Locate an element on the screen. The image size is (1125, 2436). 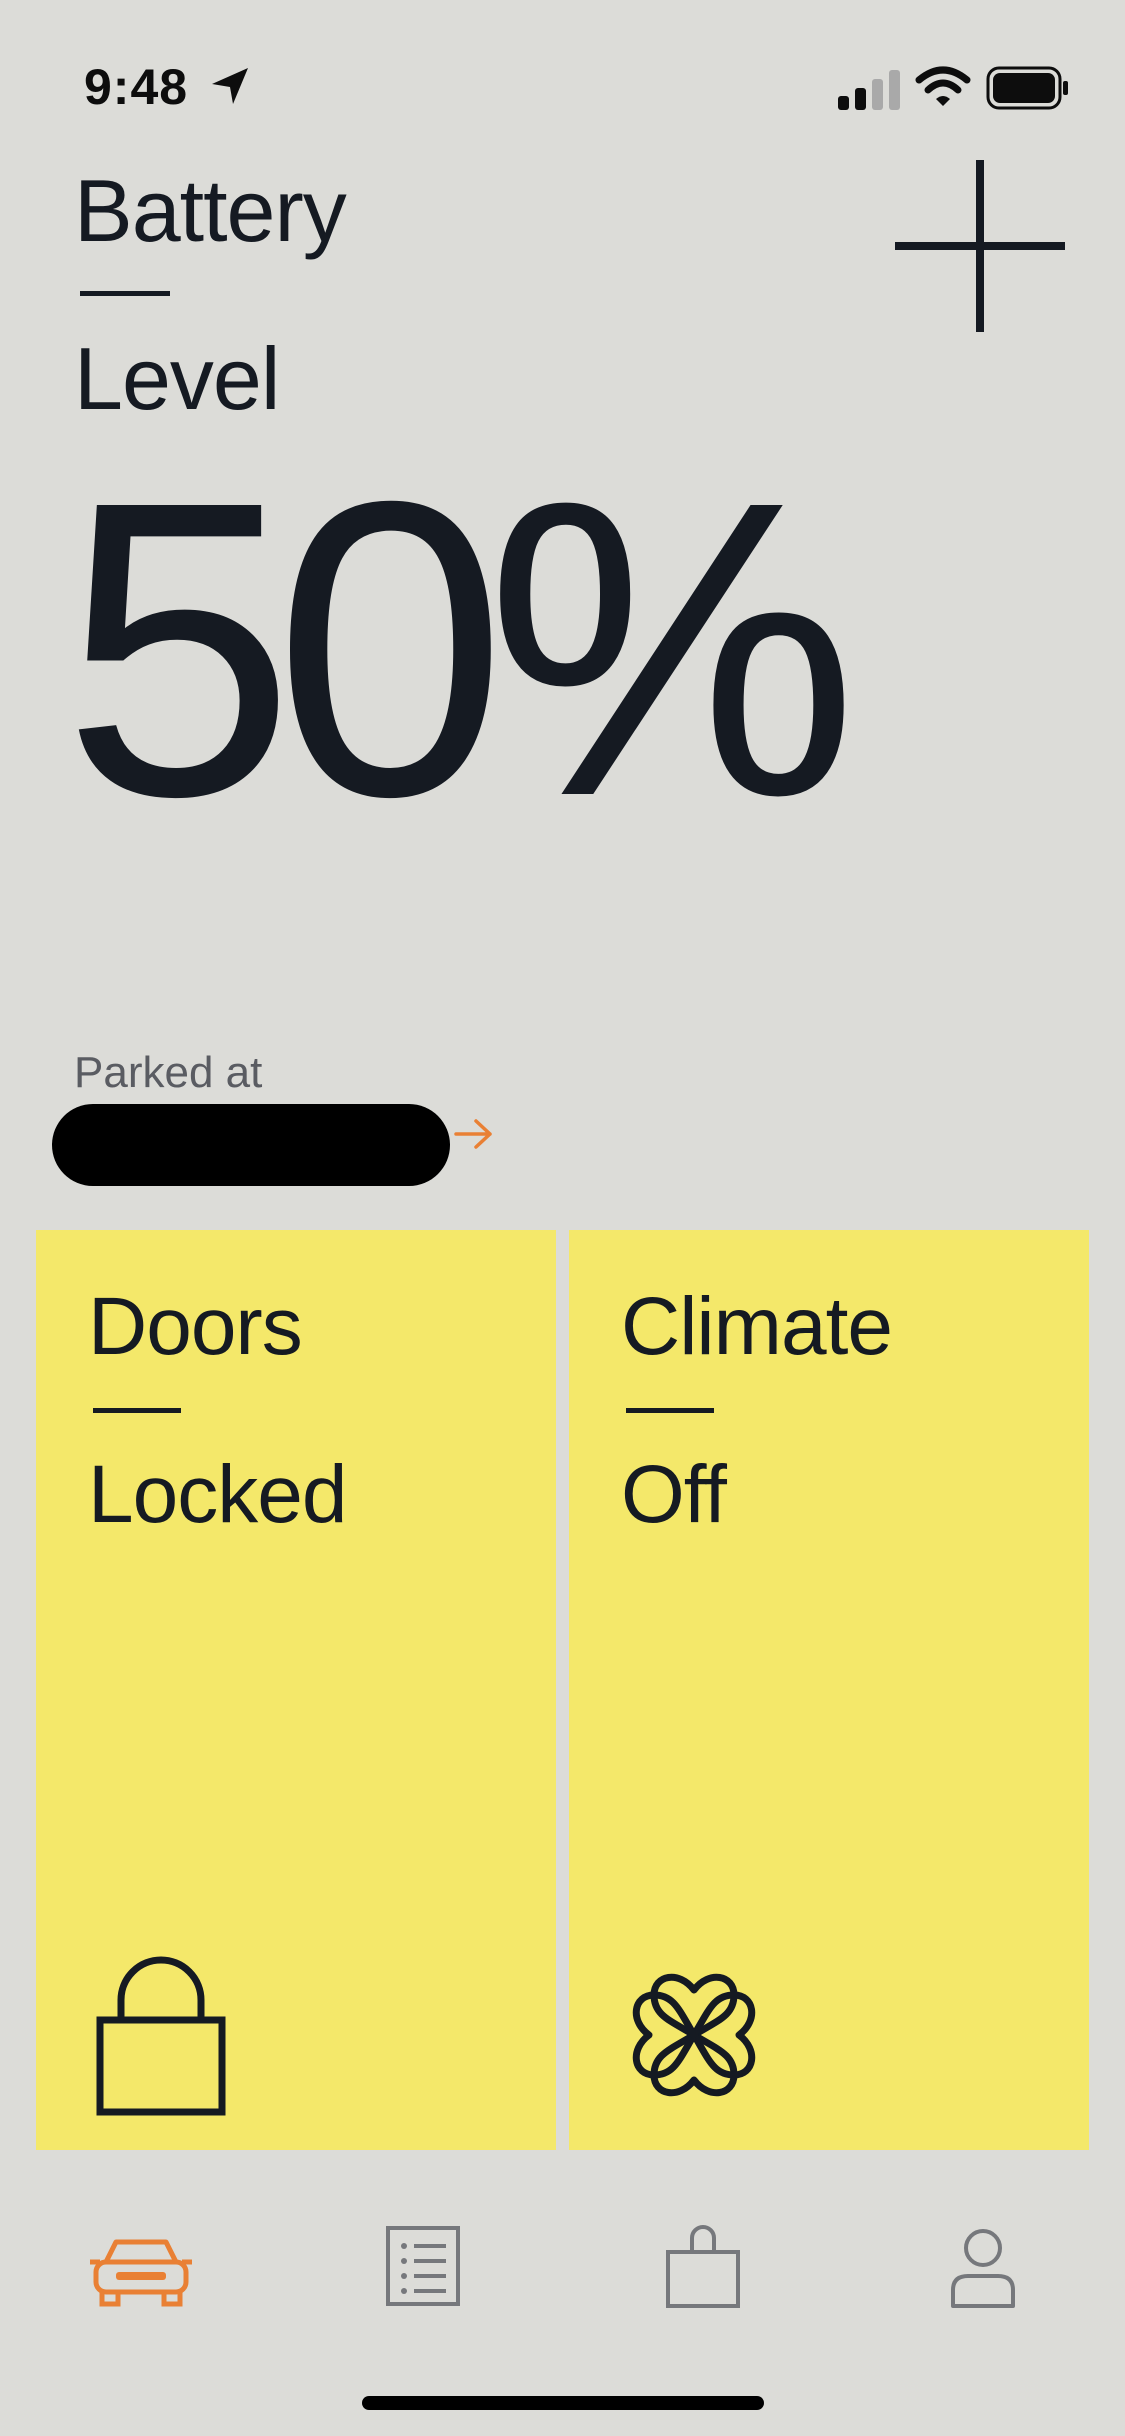
doors-title: Doors is located at coordinates (195, 1326).